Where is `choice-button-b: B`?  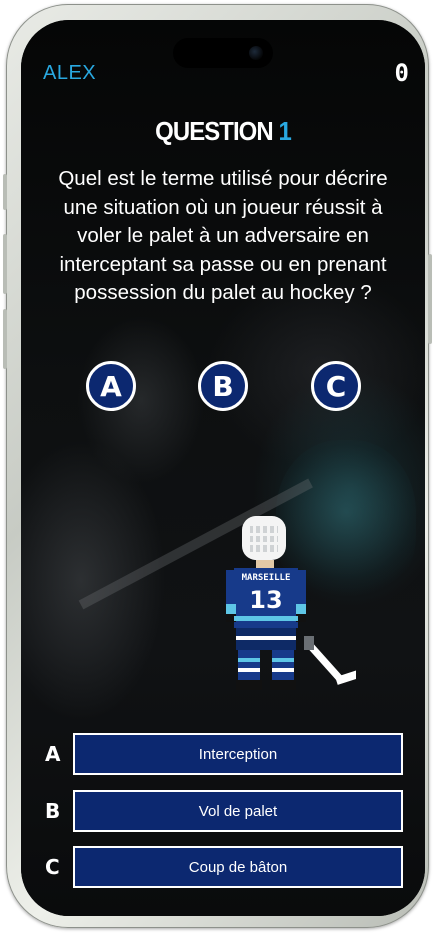
choice-button-b: B is located at coordinates (223, 386).